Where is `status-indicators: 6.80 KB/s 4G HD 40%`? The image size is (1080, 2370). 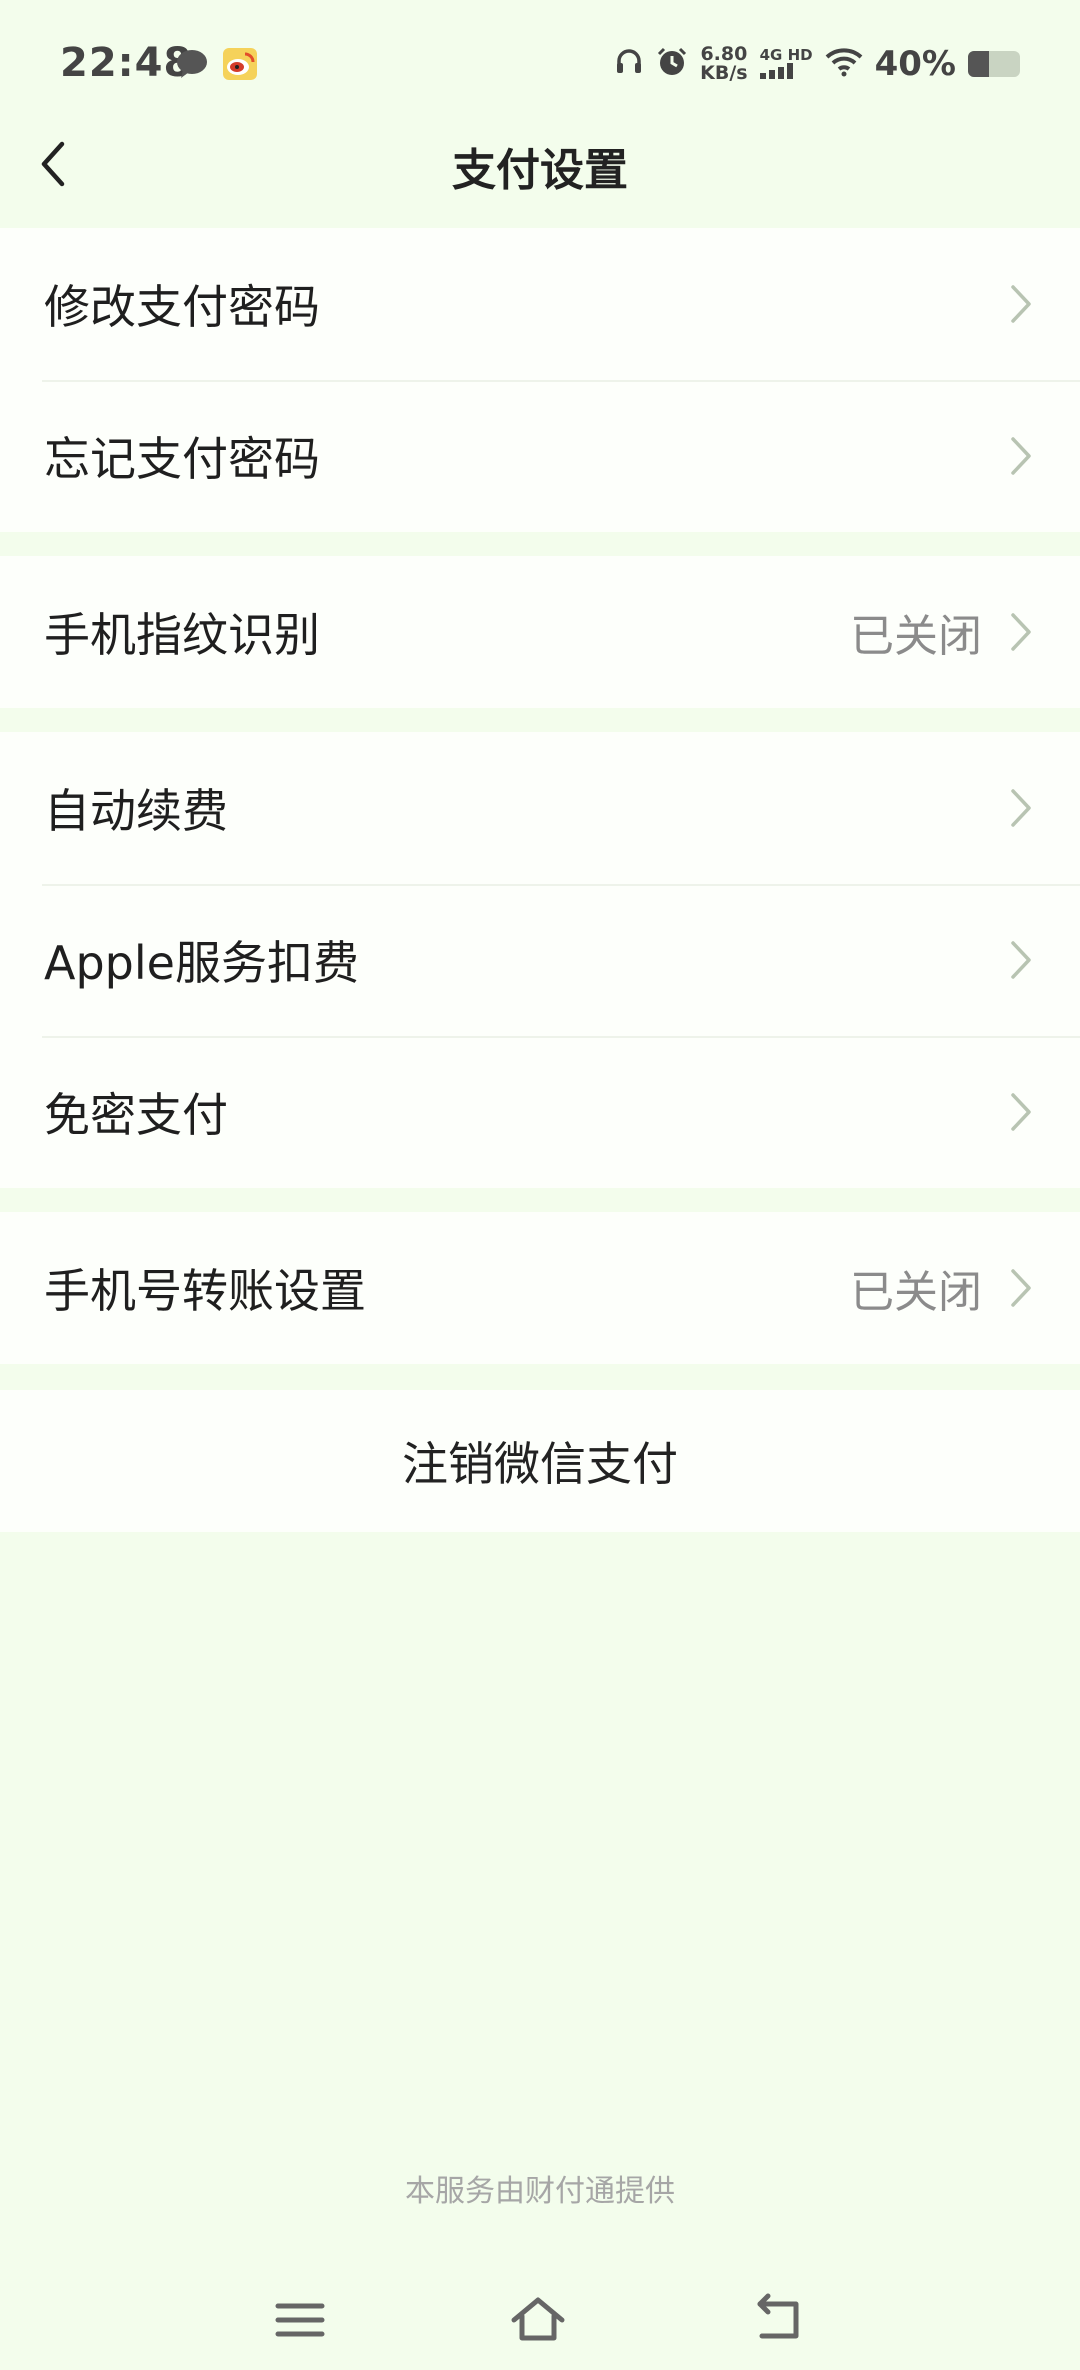
status-indicators: 6.80 KB/s 4G HD 40% is located at coordinates (817, 64).